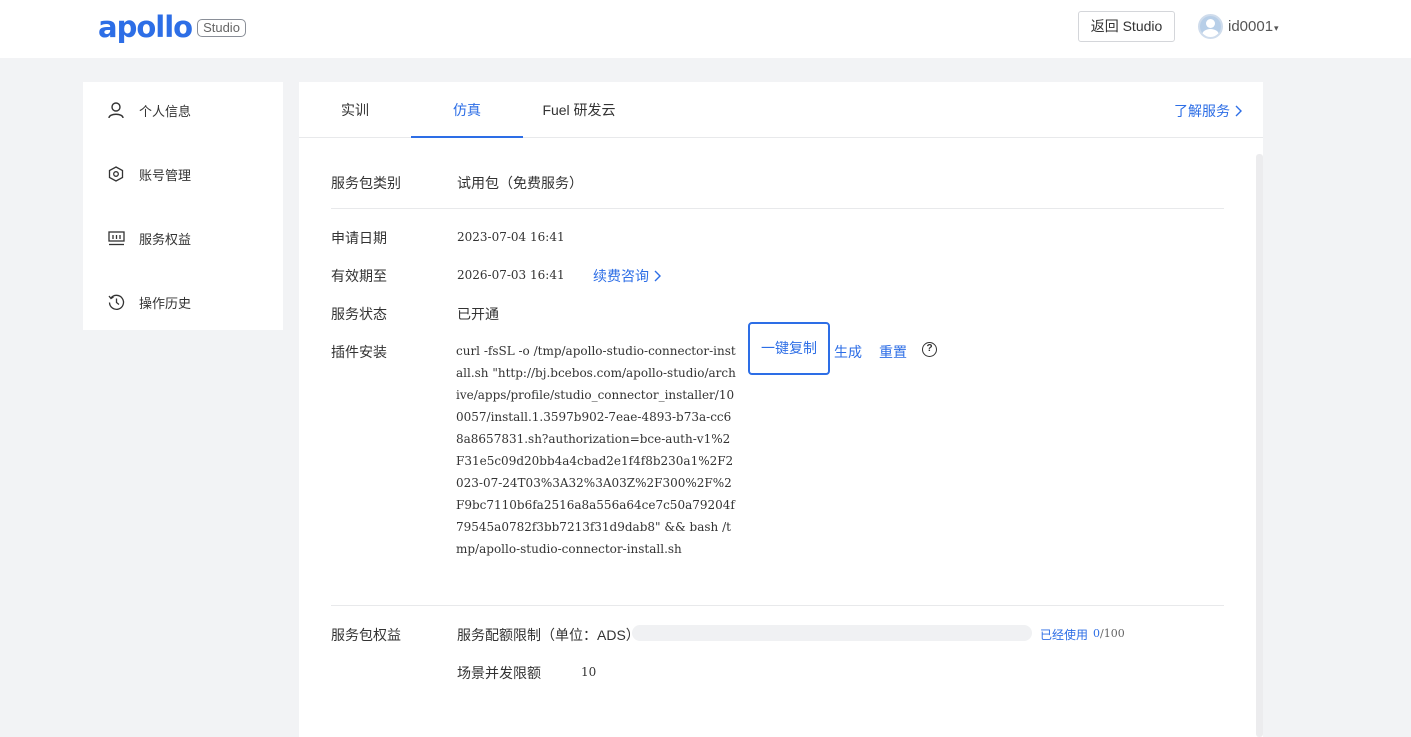  Describe the element at coordinates (832, 633) in the screenshot. I see `quota-progress-bar` at that location.